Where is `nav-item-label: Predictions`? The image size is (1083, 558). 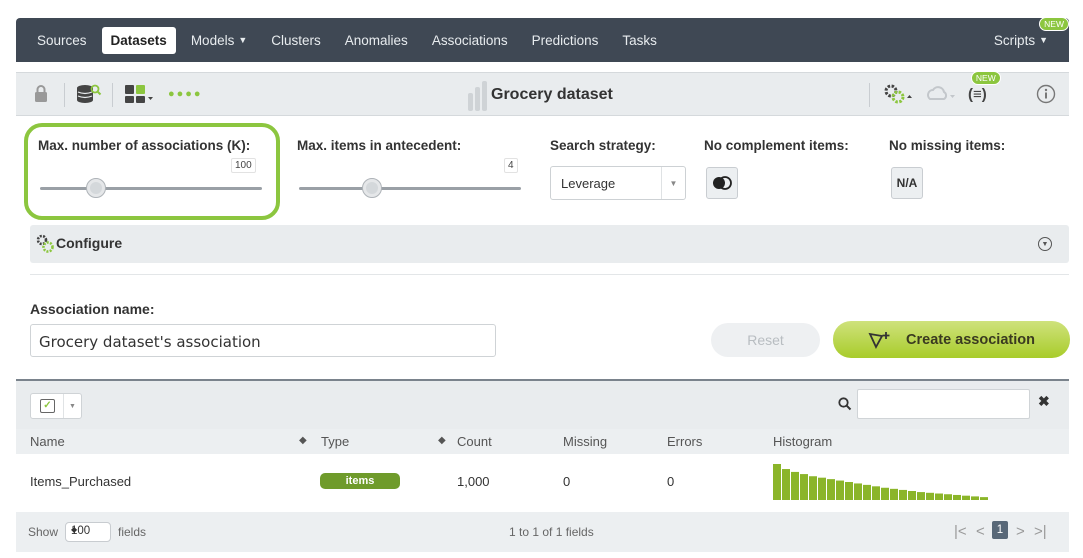 nav-item-label: Predictions is located at coordinates (565, 40).